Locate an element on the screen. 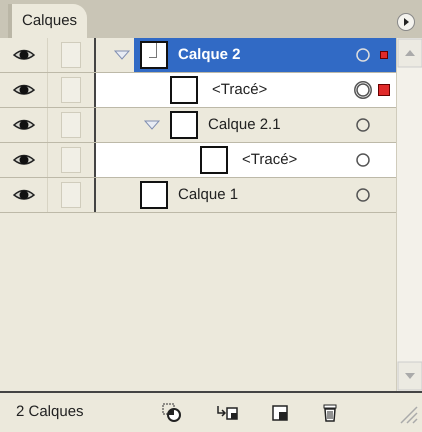  layer-name: Calque 1 is located at coordinates (208, 194).